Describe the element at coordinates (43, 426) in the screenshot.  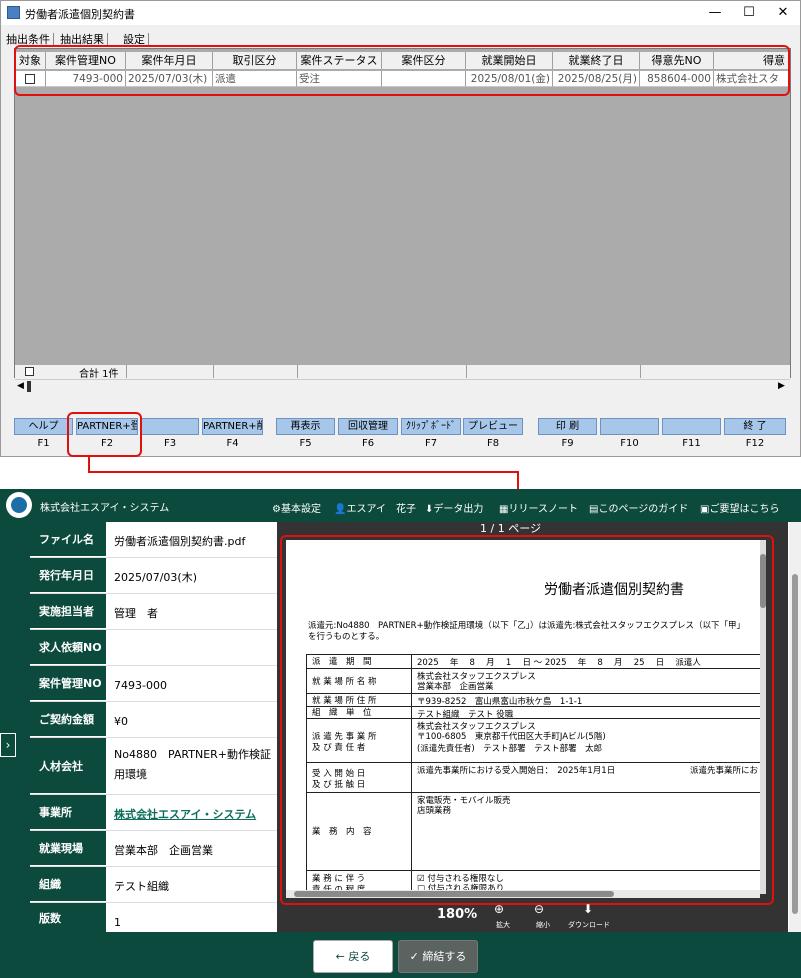
I see `fkey-button-f1: ヘルプ` at that location.